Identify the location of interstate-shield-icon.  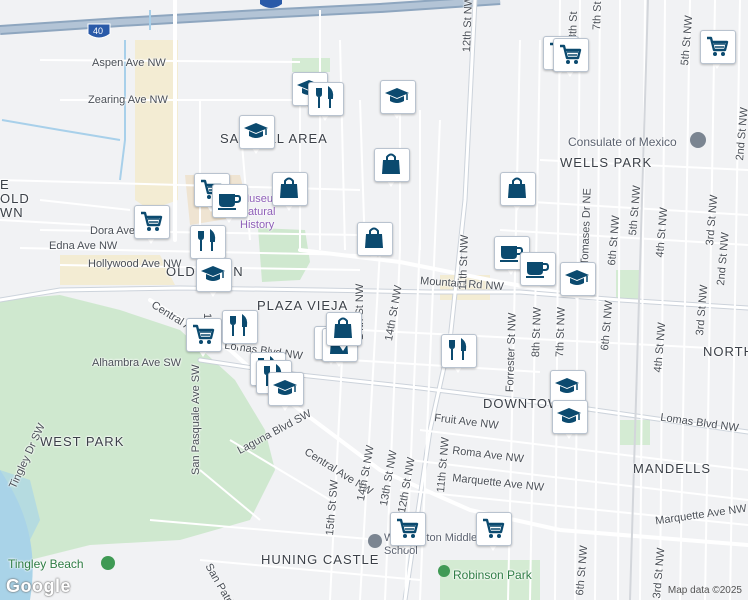
(271, 4).